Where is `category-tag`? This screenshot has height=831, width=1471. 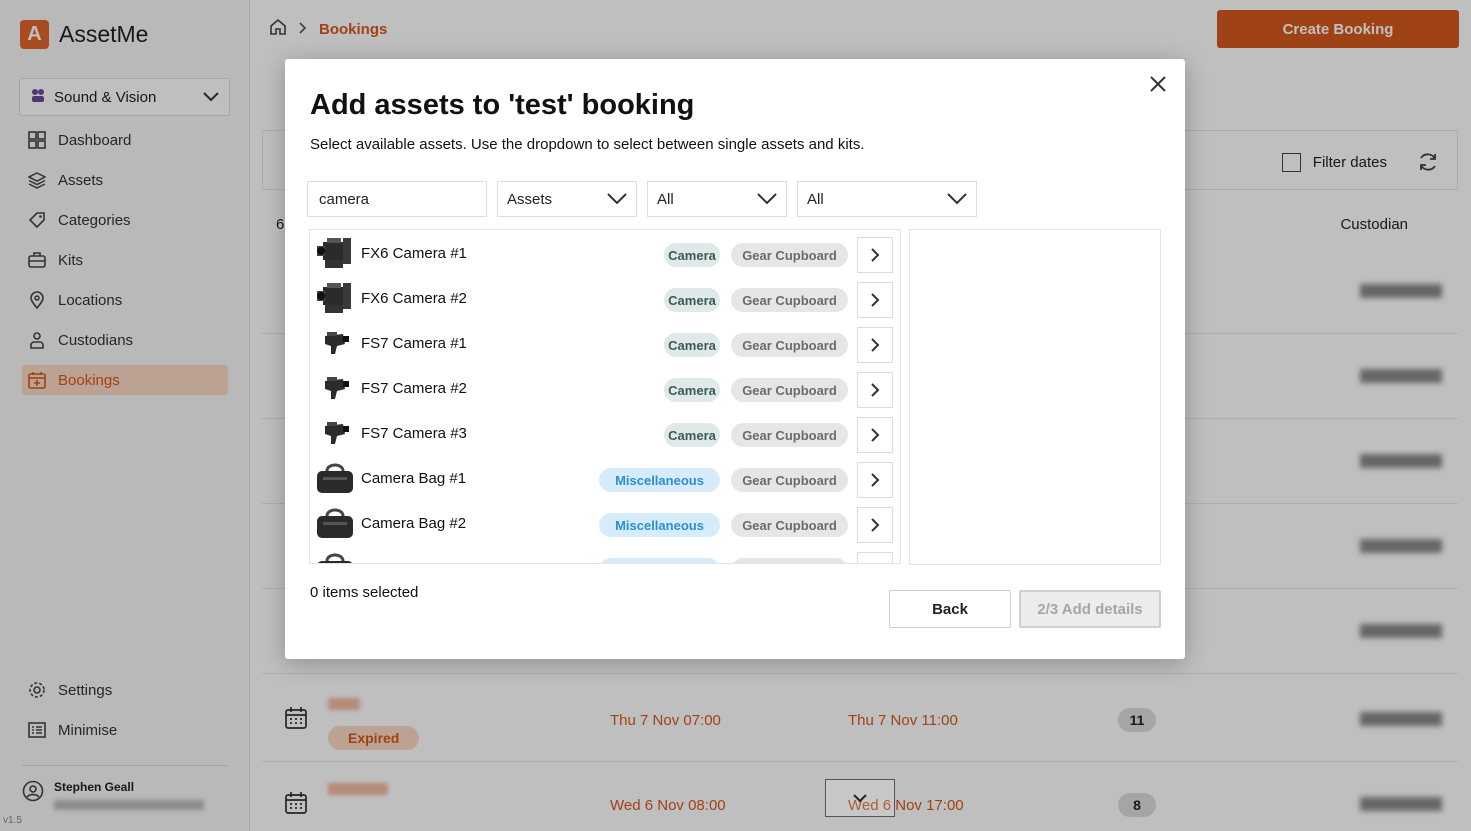 category-tag is located at coordinates (659, 560).